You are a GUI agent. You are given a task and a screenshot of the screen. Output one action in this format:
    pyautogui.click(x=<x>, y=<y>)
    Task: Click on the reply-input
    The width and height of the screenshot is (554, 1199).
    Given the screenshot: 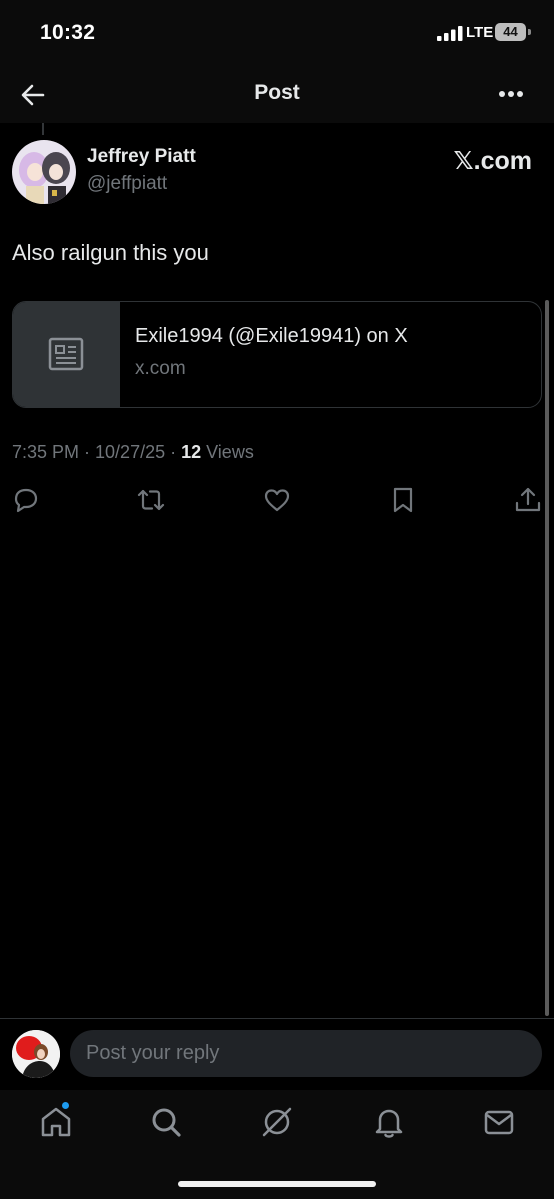 What is the action you would take?
    pyautogui.click(x=306, y=1053)
    